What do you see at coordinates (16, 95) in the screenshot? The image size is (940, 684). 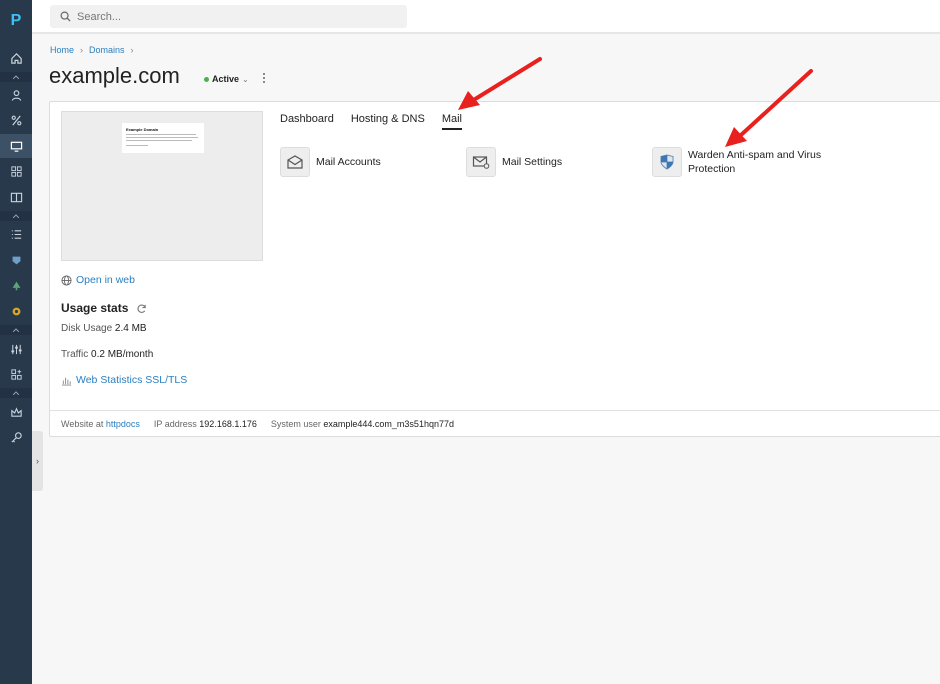 I see `user-icon` at bounding box center [16, 95].